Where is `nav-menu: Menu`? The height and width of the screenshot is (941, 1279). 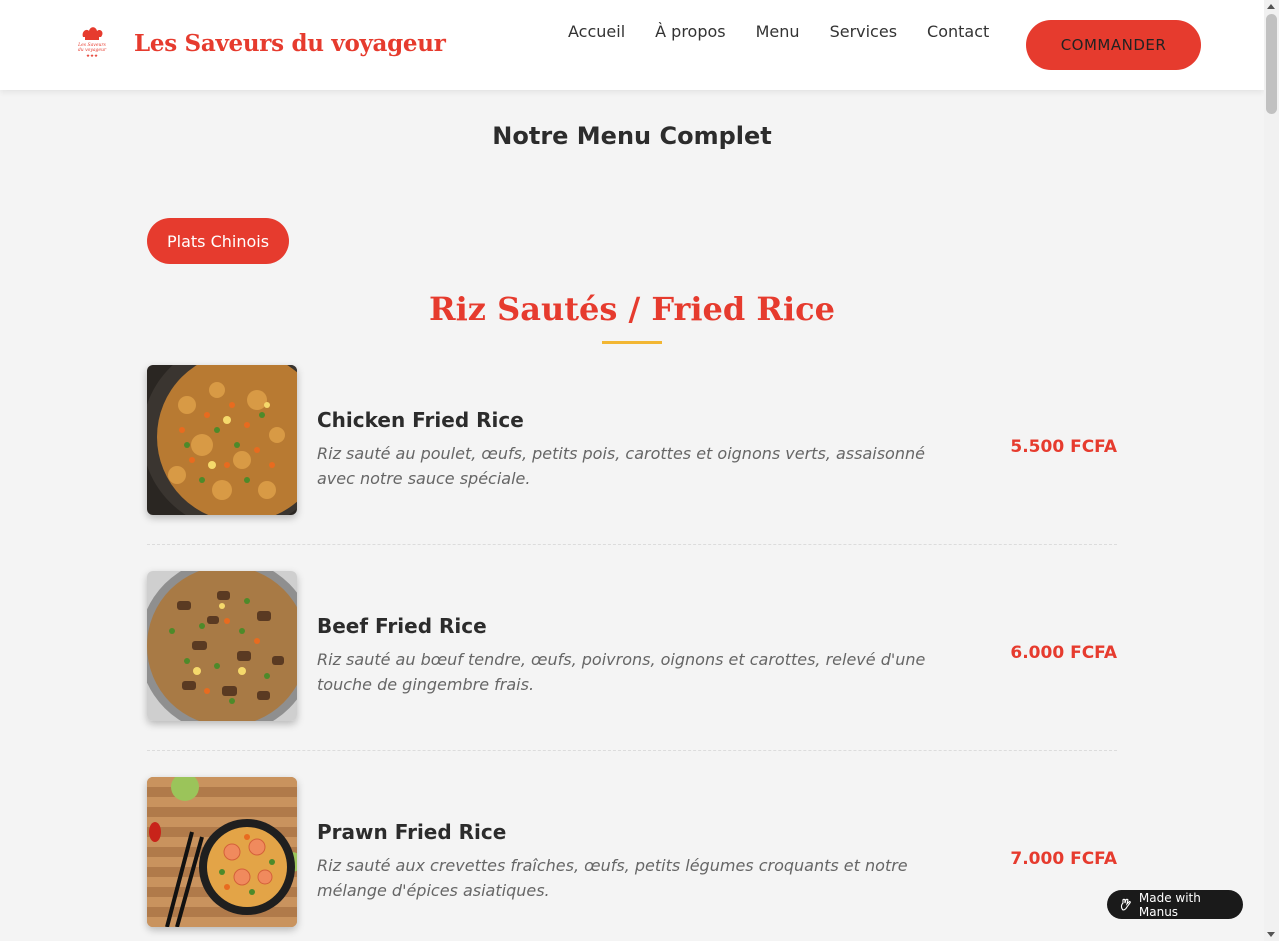
nav-menu: Menu is located at coordinates (778, 31).